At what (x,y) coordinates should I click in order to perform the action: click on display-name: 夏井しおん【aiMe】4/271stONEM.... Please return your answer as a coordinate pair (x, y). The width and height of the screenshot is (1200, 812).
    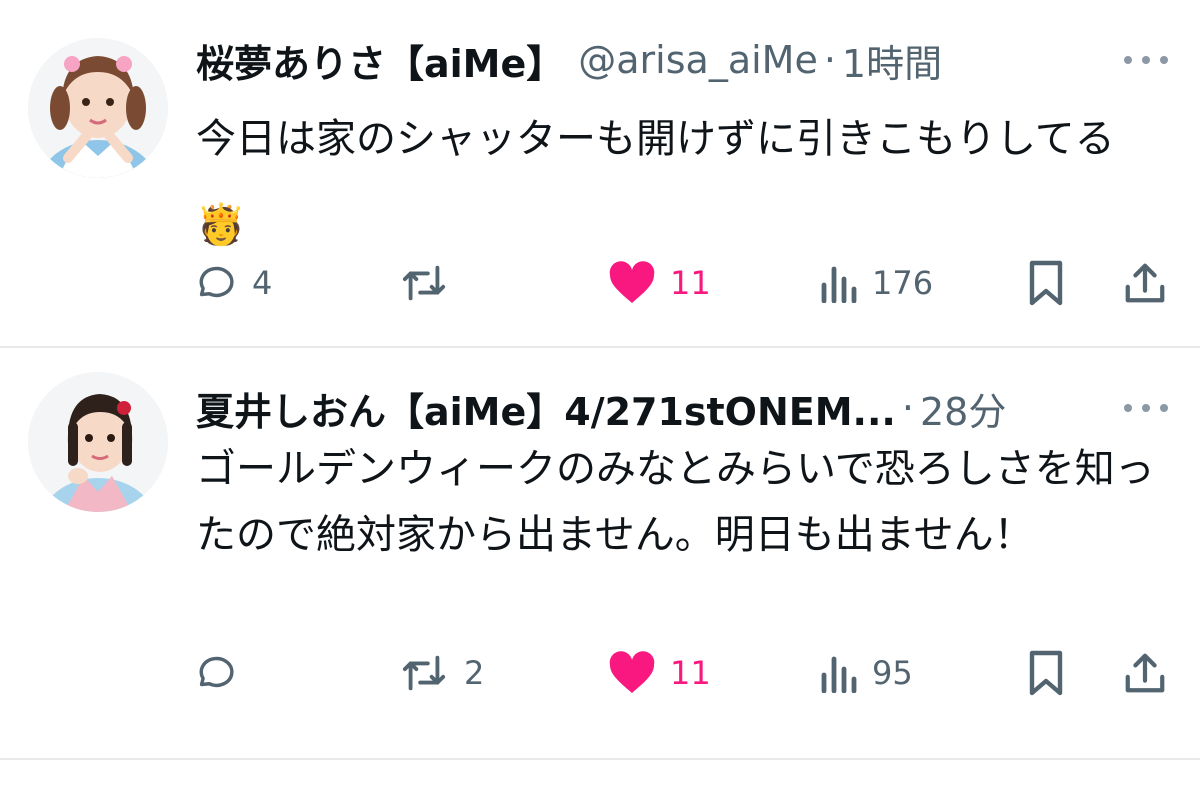
    Looking at the image, I should click on (546, 408).